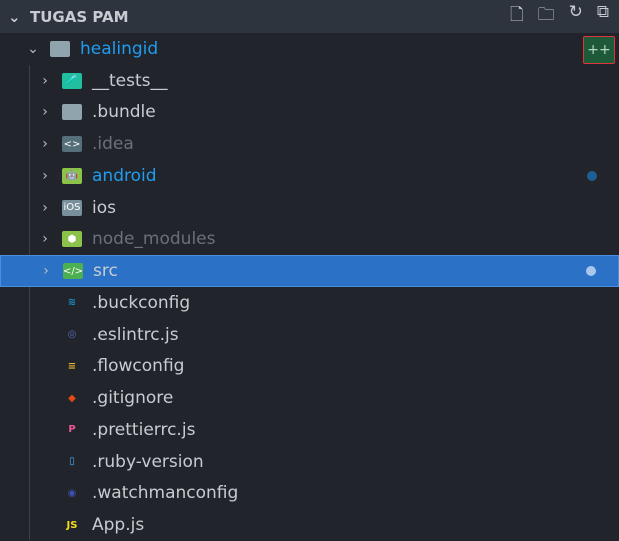  I want to click on tree-item-gitignore: ◆ .gitignore, so click(309, 398).